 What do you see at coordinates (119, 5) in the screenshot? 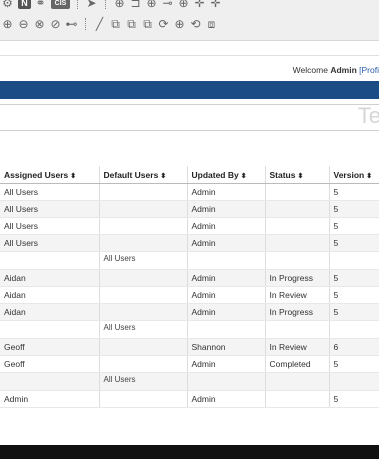
I see `add-shape-icon: ⊕` at bounding box center [119, 5].